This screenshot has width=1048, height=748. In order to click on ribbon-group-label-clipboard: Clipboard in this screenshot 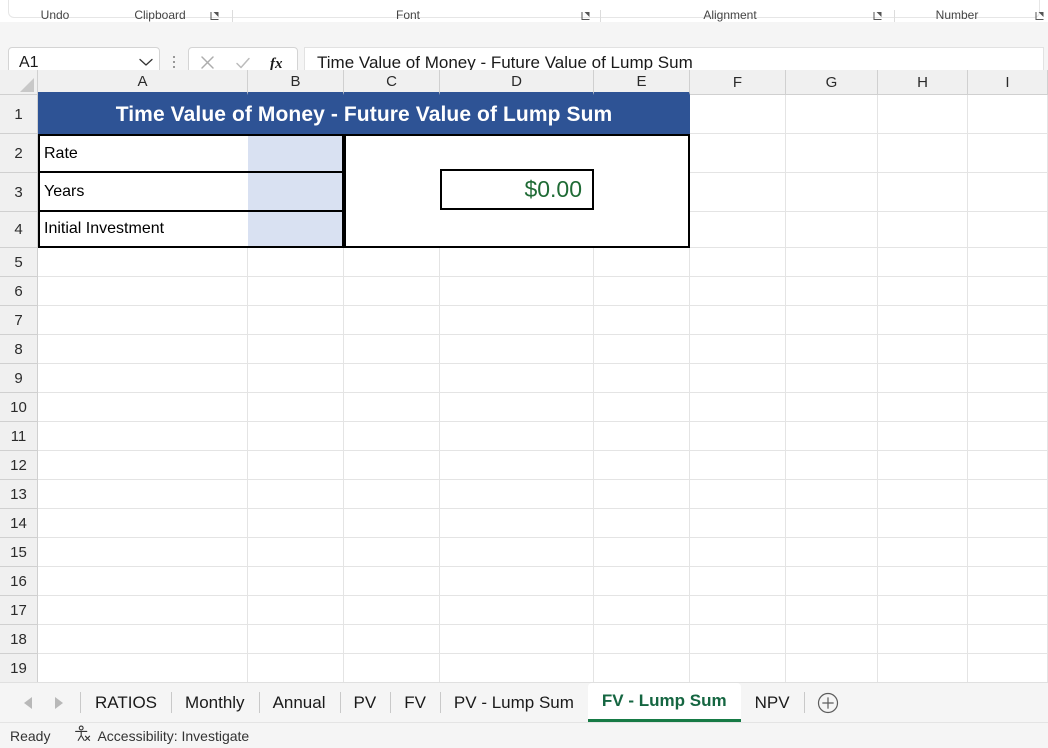, I will do `click(160, 15)`.